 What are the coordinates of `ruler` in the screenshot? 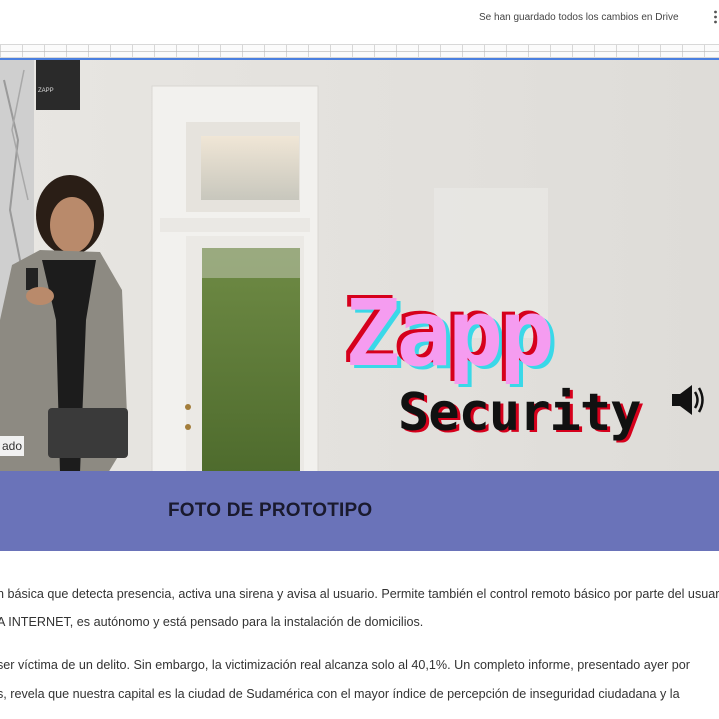 It's located at (359, 51).